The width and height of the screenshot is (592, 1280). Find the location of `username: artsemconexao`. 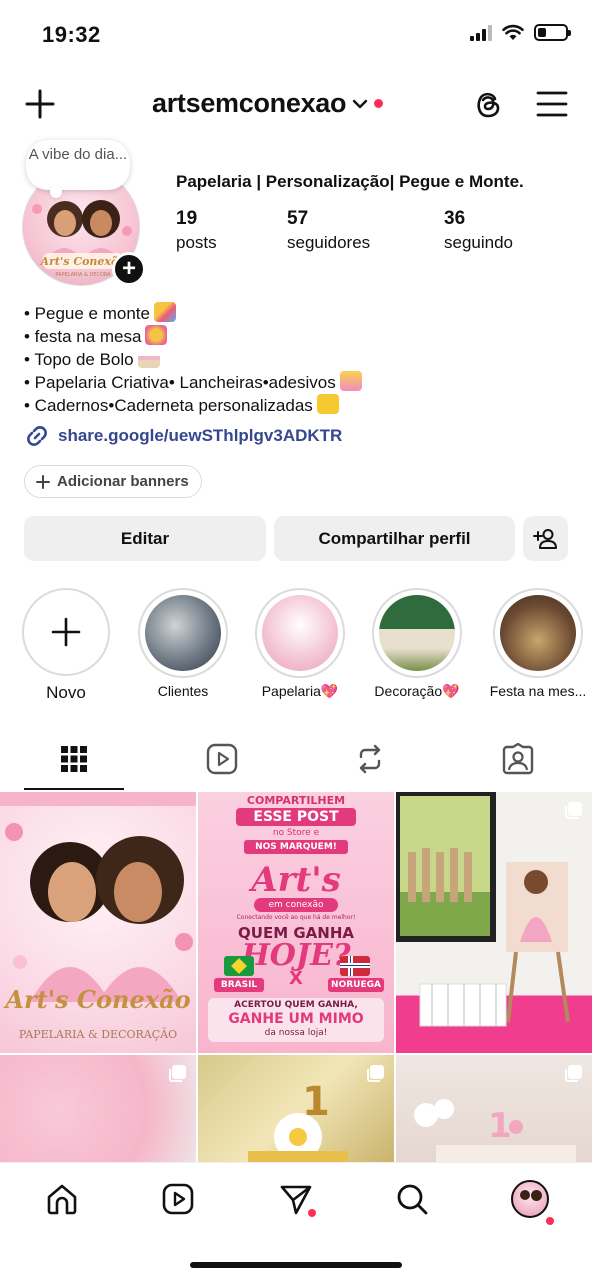

username: artsemconexao is located at coordinates (249, 103).